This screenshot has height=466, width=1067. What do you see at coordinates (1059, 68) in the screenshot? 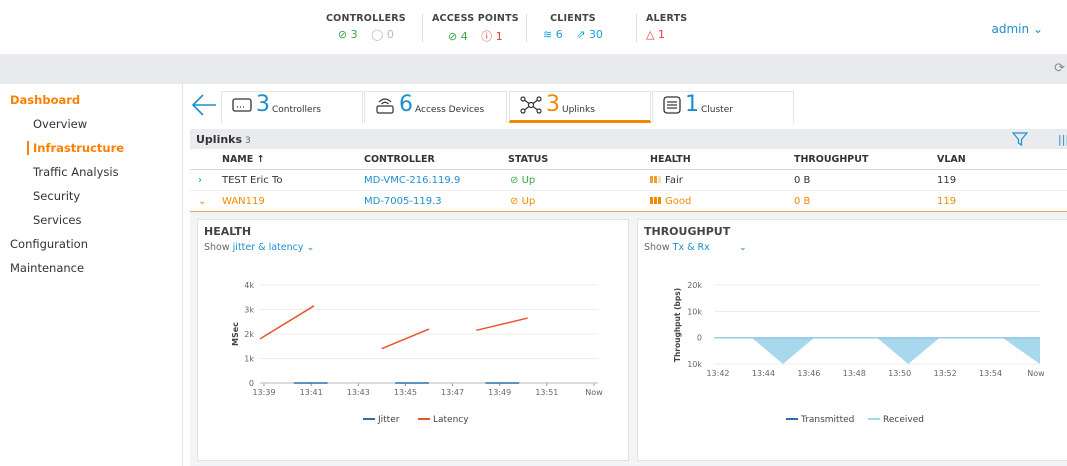
I see `refresh-icon: ⟳` at bounding box center [1059, 68].